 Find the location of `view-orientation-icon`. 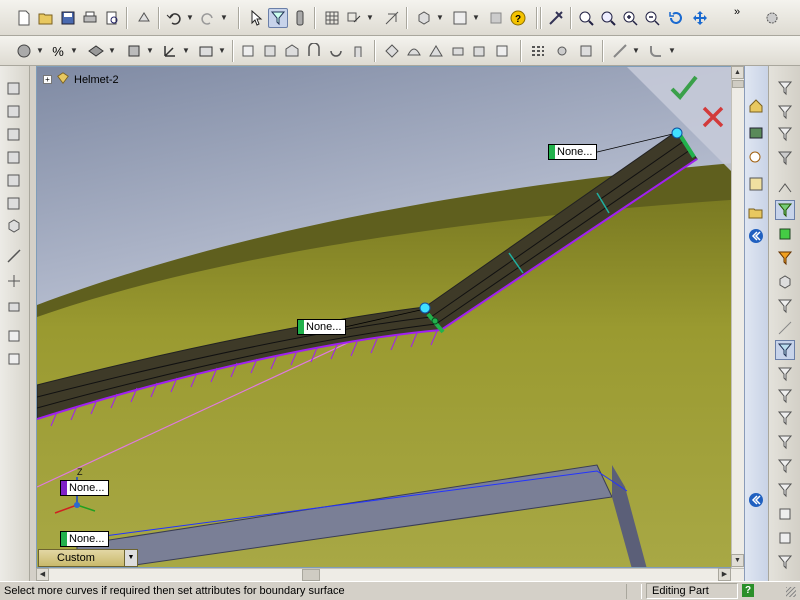

view-orientation-icon is located at coordinates (424, 18).